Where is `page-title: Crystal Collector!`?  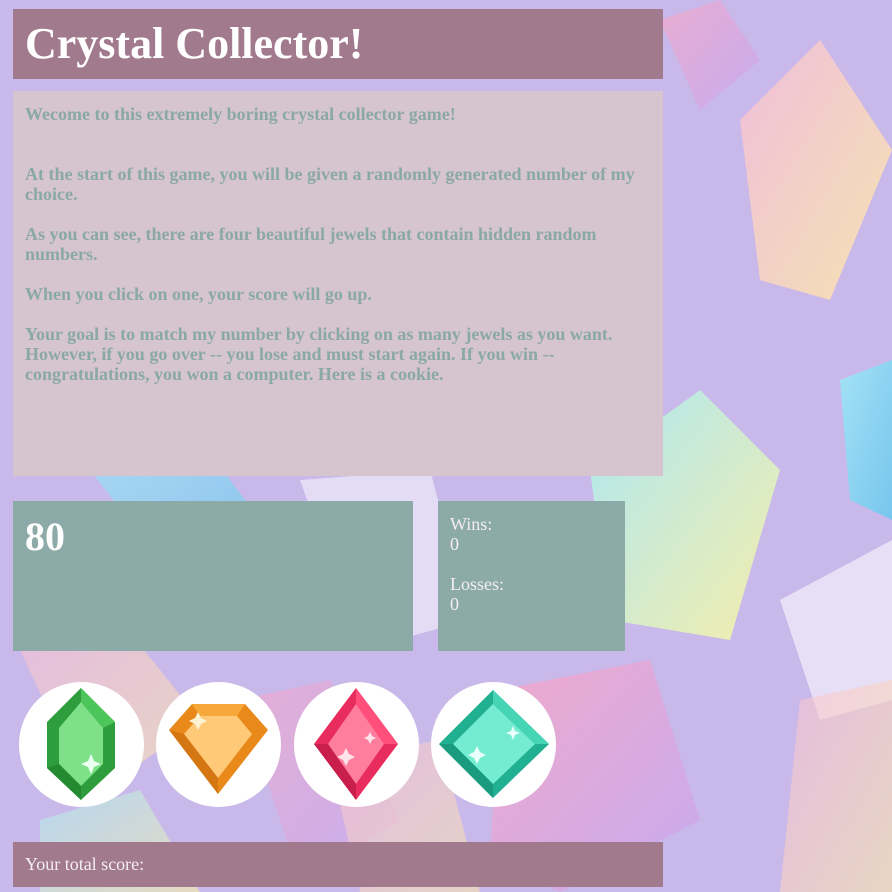 page-title: Crystal Collector! is located at coordinates (194, 43).